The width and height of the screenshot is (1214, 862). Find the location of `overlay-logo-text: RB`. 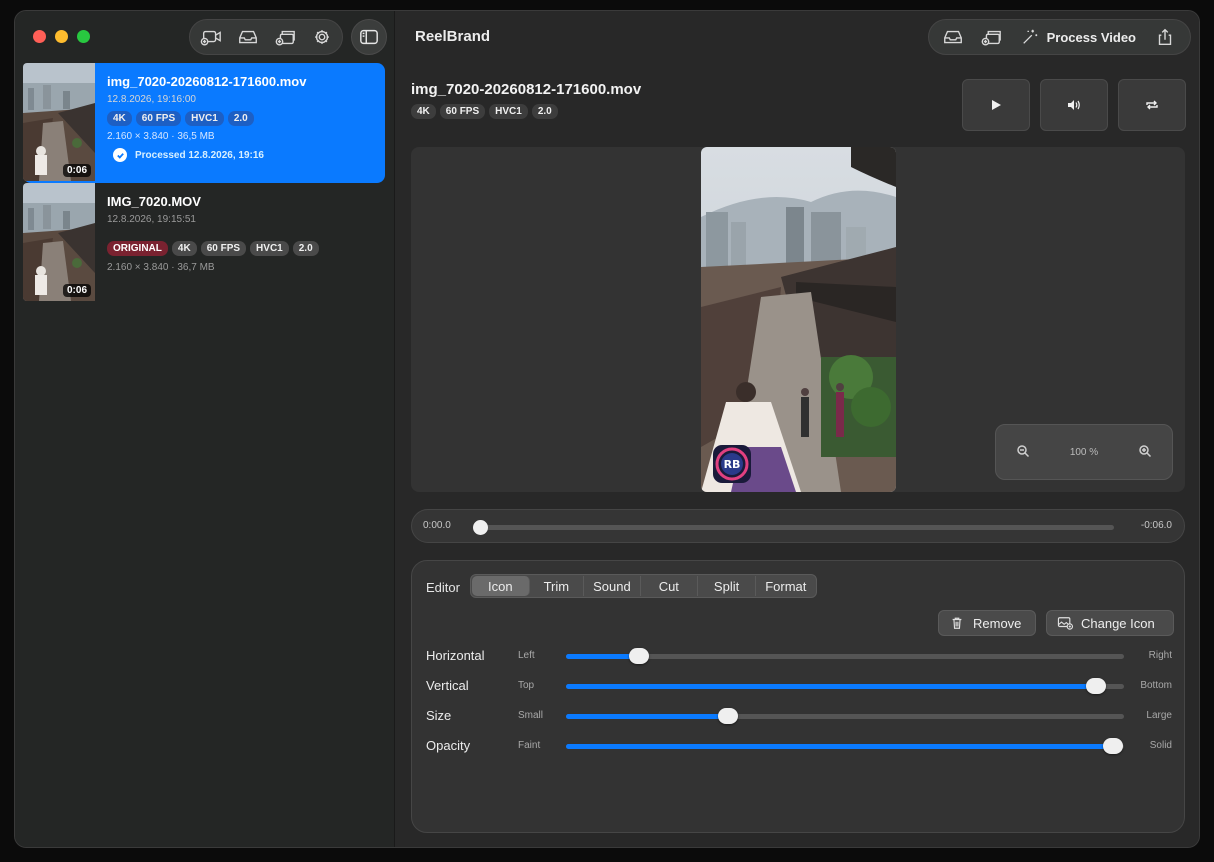

overlay-logo-text: RB is located at coordinates (732, 464).